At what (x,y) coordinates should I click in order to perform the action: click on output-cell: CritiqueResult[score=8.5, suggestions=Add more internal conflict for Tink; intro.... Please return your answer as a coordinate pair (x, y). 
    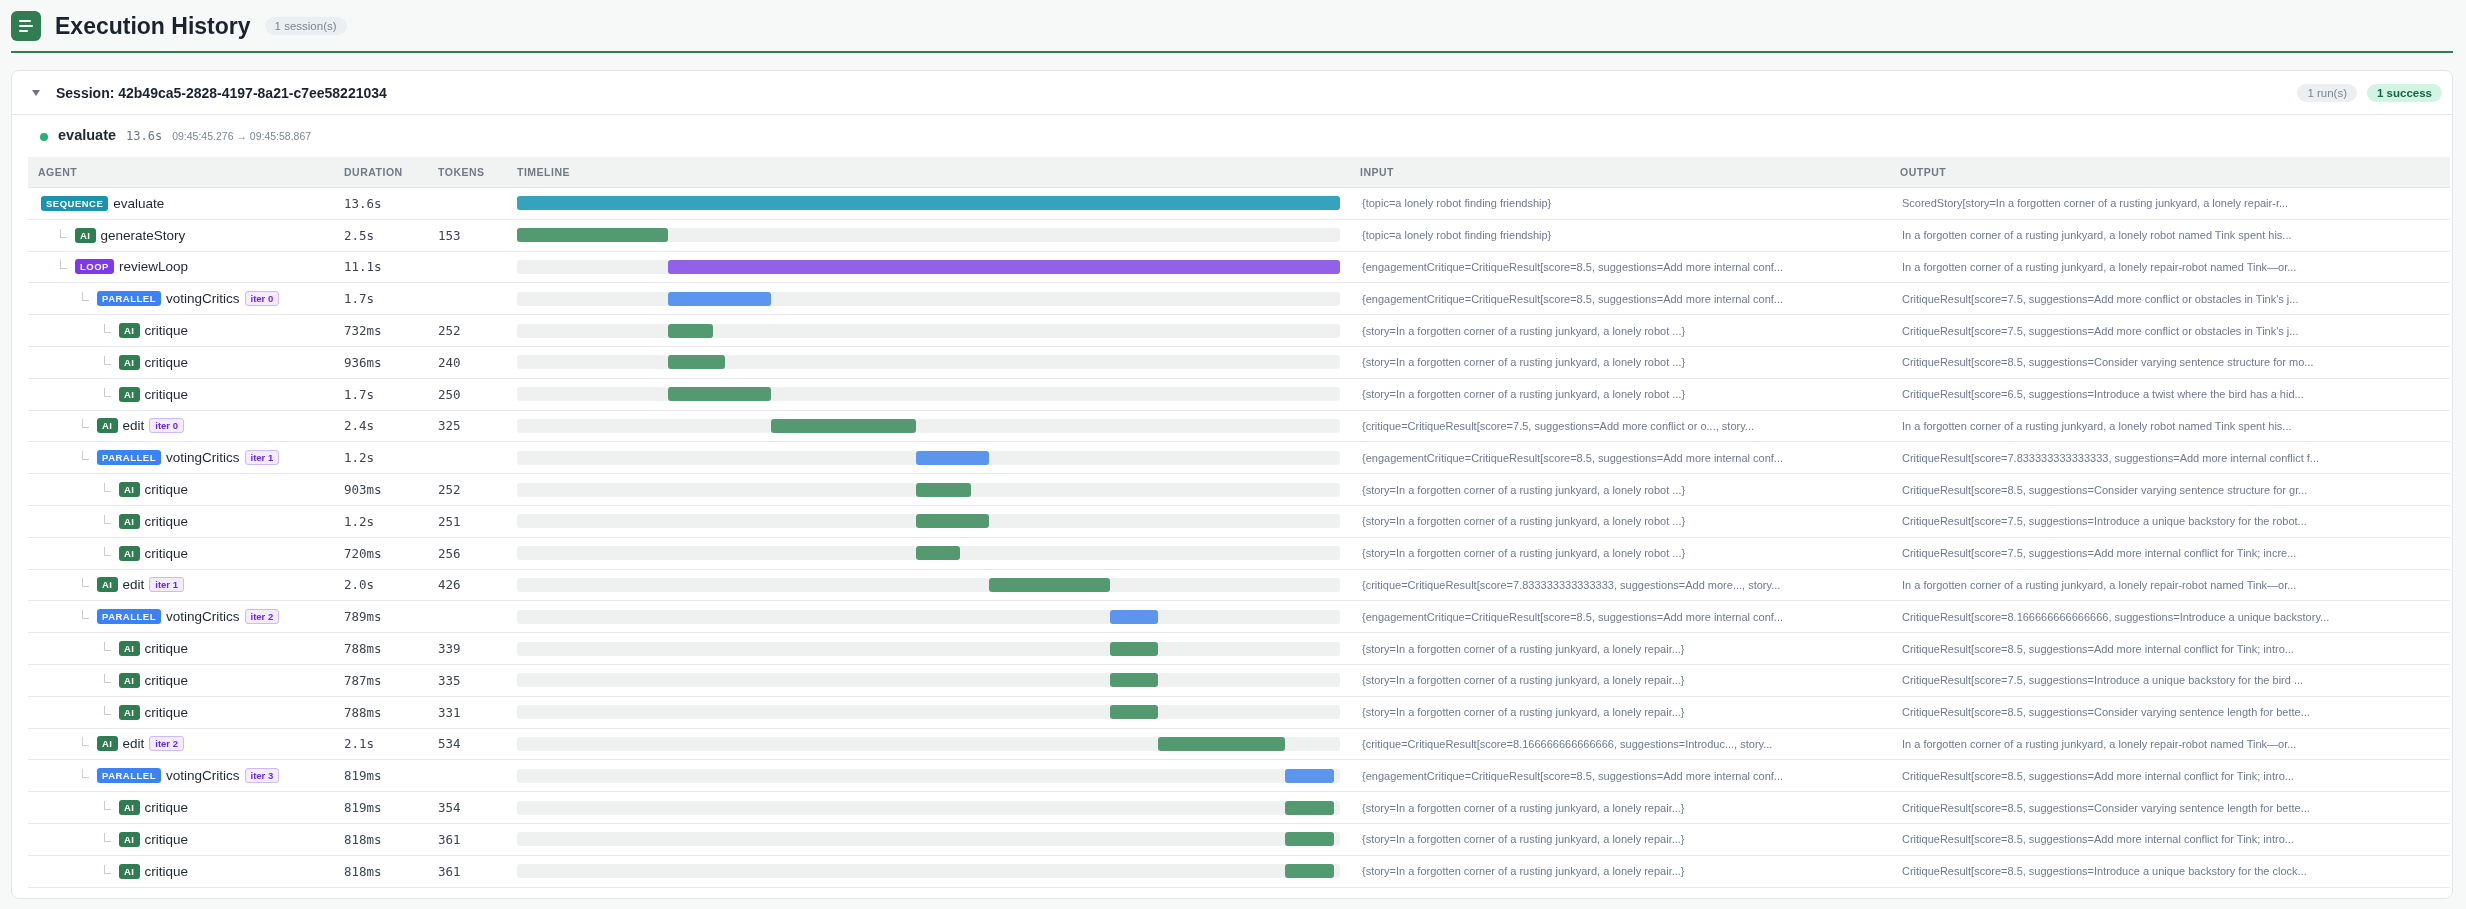
    Looking at the image, I should click on (2098, 775).